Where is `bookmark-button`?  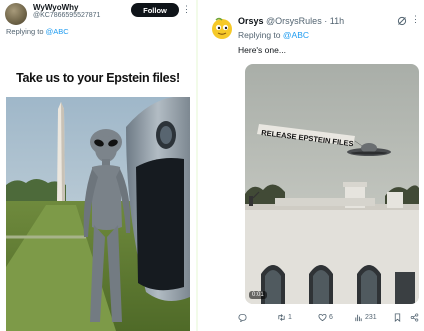 bookmark-button is located at coordinates (397, 317).